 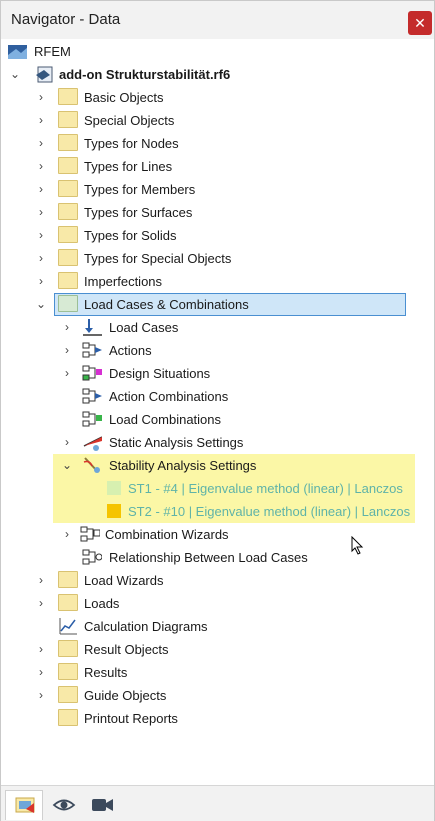 What do you see at coordinates (126, 649) in the screenshot?
I see `tree-label: Result Objects` at bounding box center [126, 649].